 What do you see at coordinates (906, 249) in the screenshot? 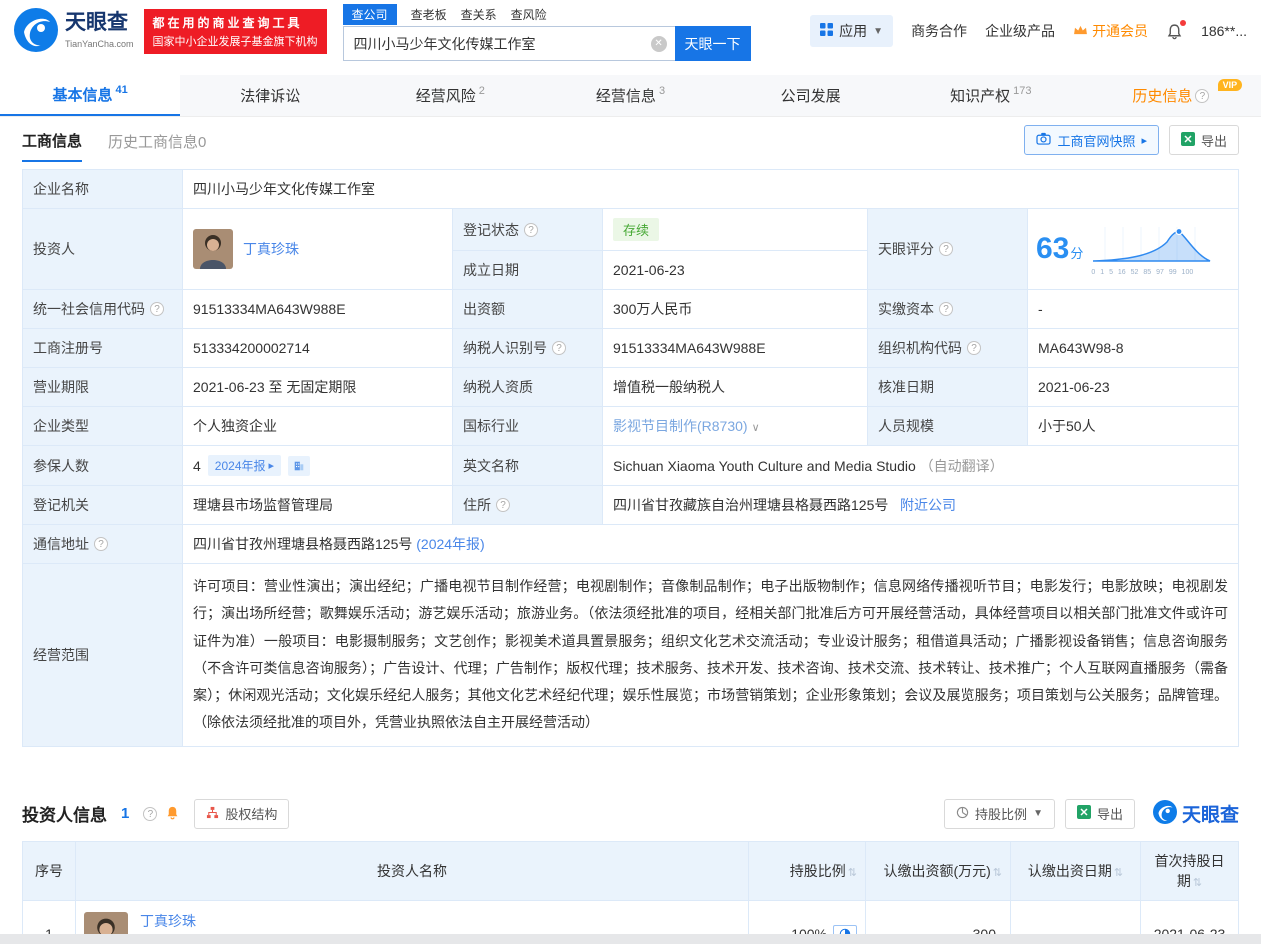
I see `score-label-text: 天眼评分` at bounding box center [906, 249].